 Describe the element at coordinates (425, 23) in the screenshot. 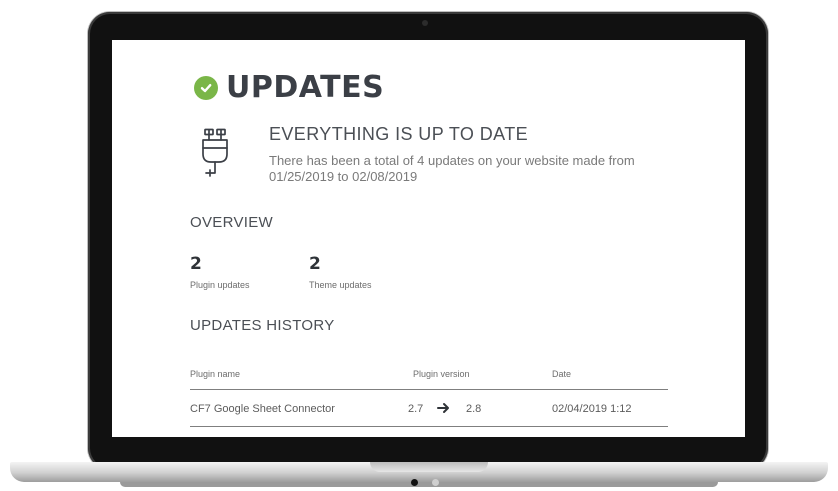

I see `camera-icon` at that location.